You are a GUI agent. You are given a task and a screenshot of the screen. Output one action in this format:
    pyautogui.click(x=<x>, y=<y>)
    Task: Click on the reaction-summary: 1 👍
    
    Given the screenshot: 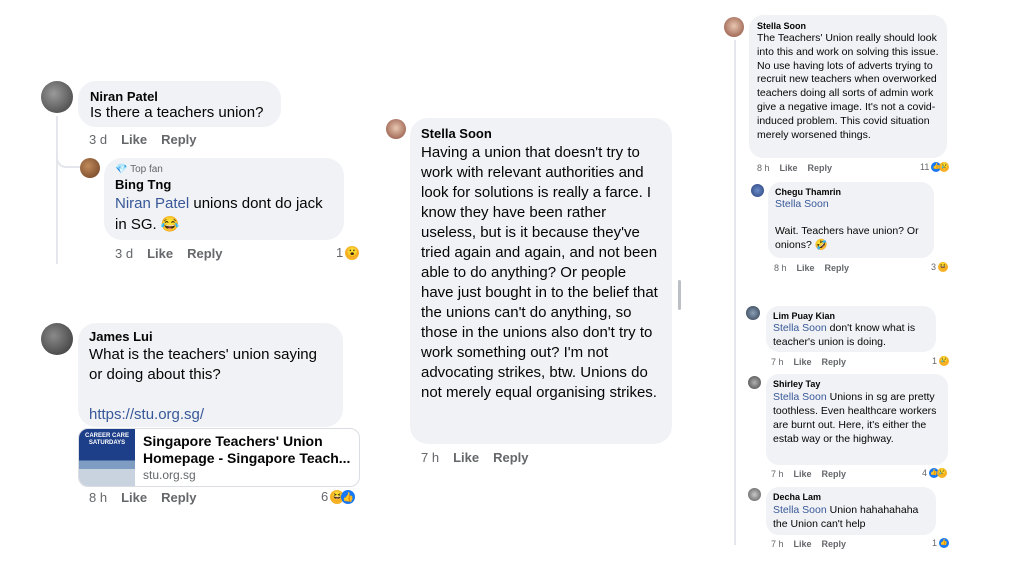 What is the action you would take?
    pyautogui.click(x=941, y=543)
    